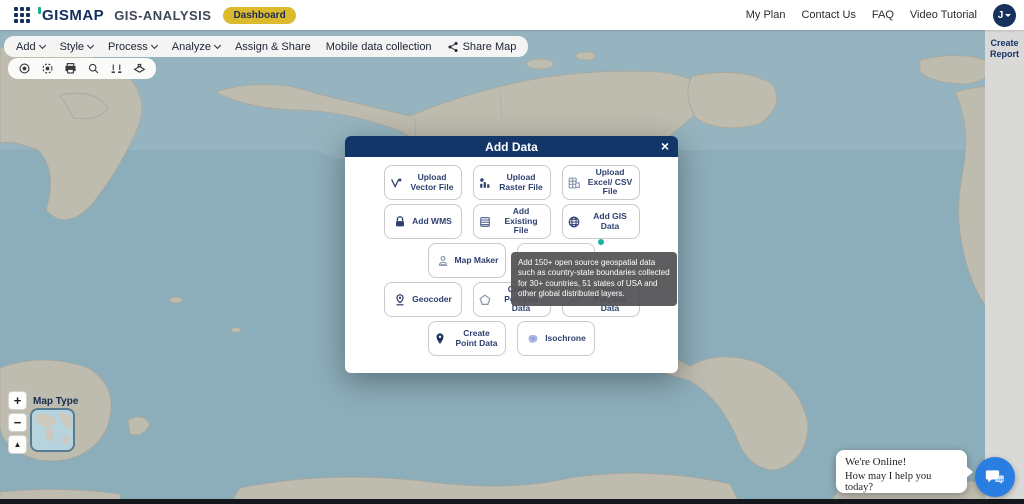 The width and height of the screenshot is (1024, 504). Describe the element at coordinates (22, 15) in the screenshot. I see `app-grid-icon` at that location.